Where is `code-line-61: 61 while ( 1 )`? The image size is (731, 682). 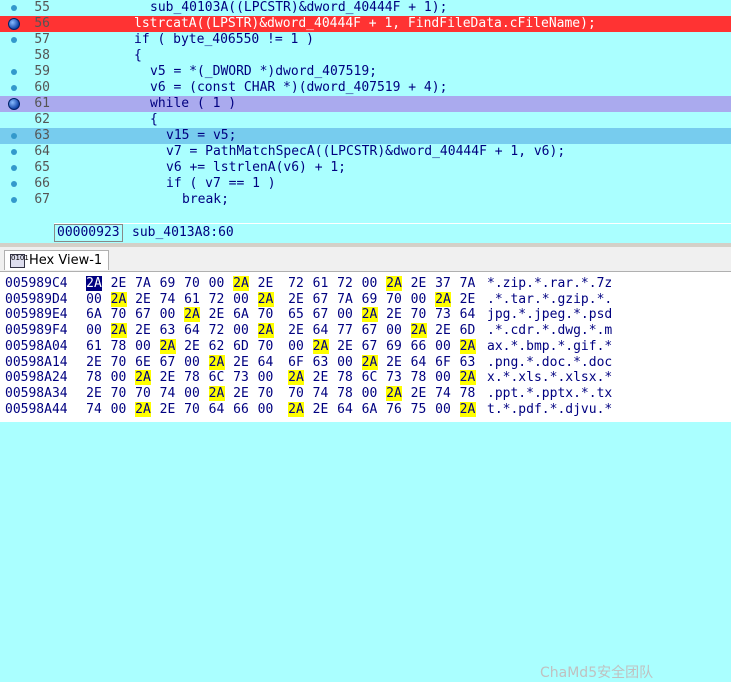 code-line-61: 61 while ( 1 ) is located at coordinates (365, 104).